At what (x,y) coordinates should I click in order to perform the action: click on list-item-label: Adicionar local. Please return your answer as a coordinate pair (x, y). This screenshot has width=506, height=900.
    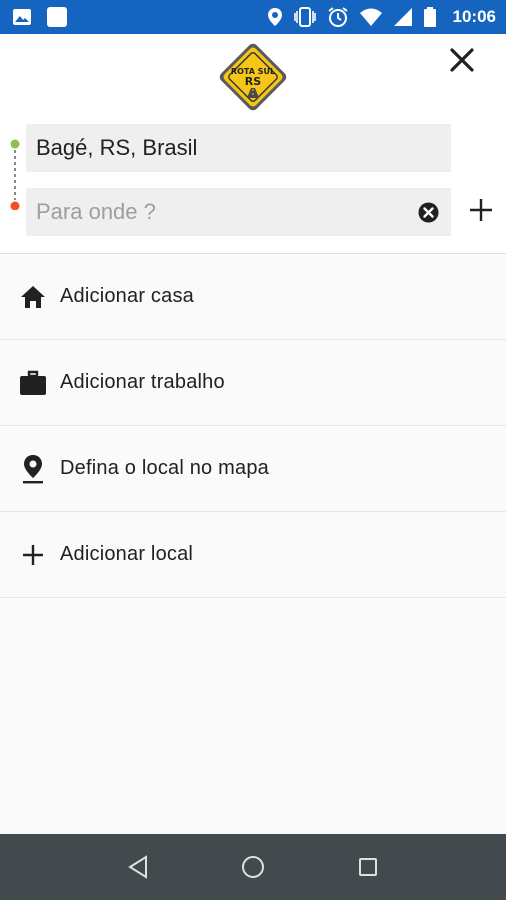
    Looking at the image, I should click on (127, 554).